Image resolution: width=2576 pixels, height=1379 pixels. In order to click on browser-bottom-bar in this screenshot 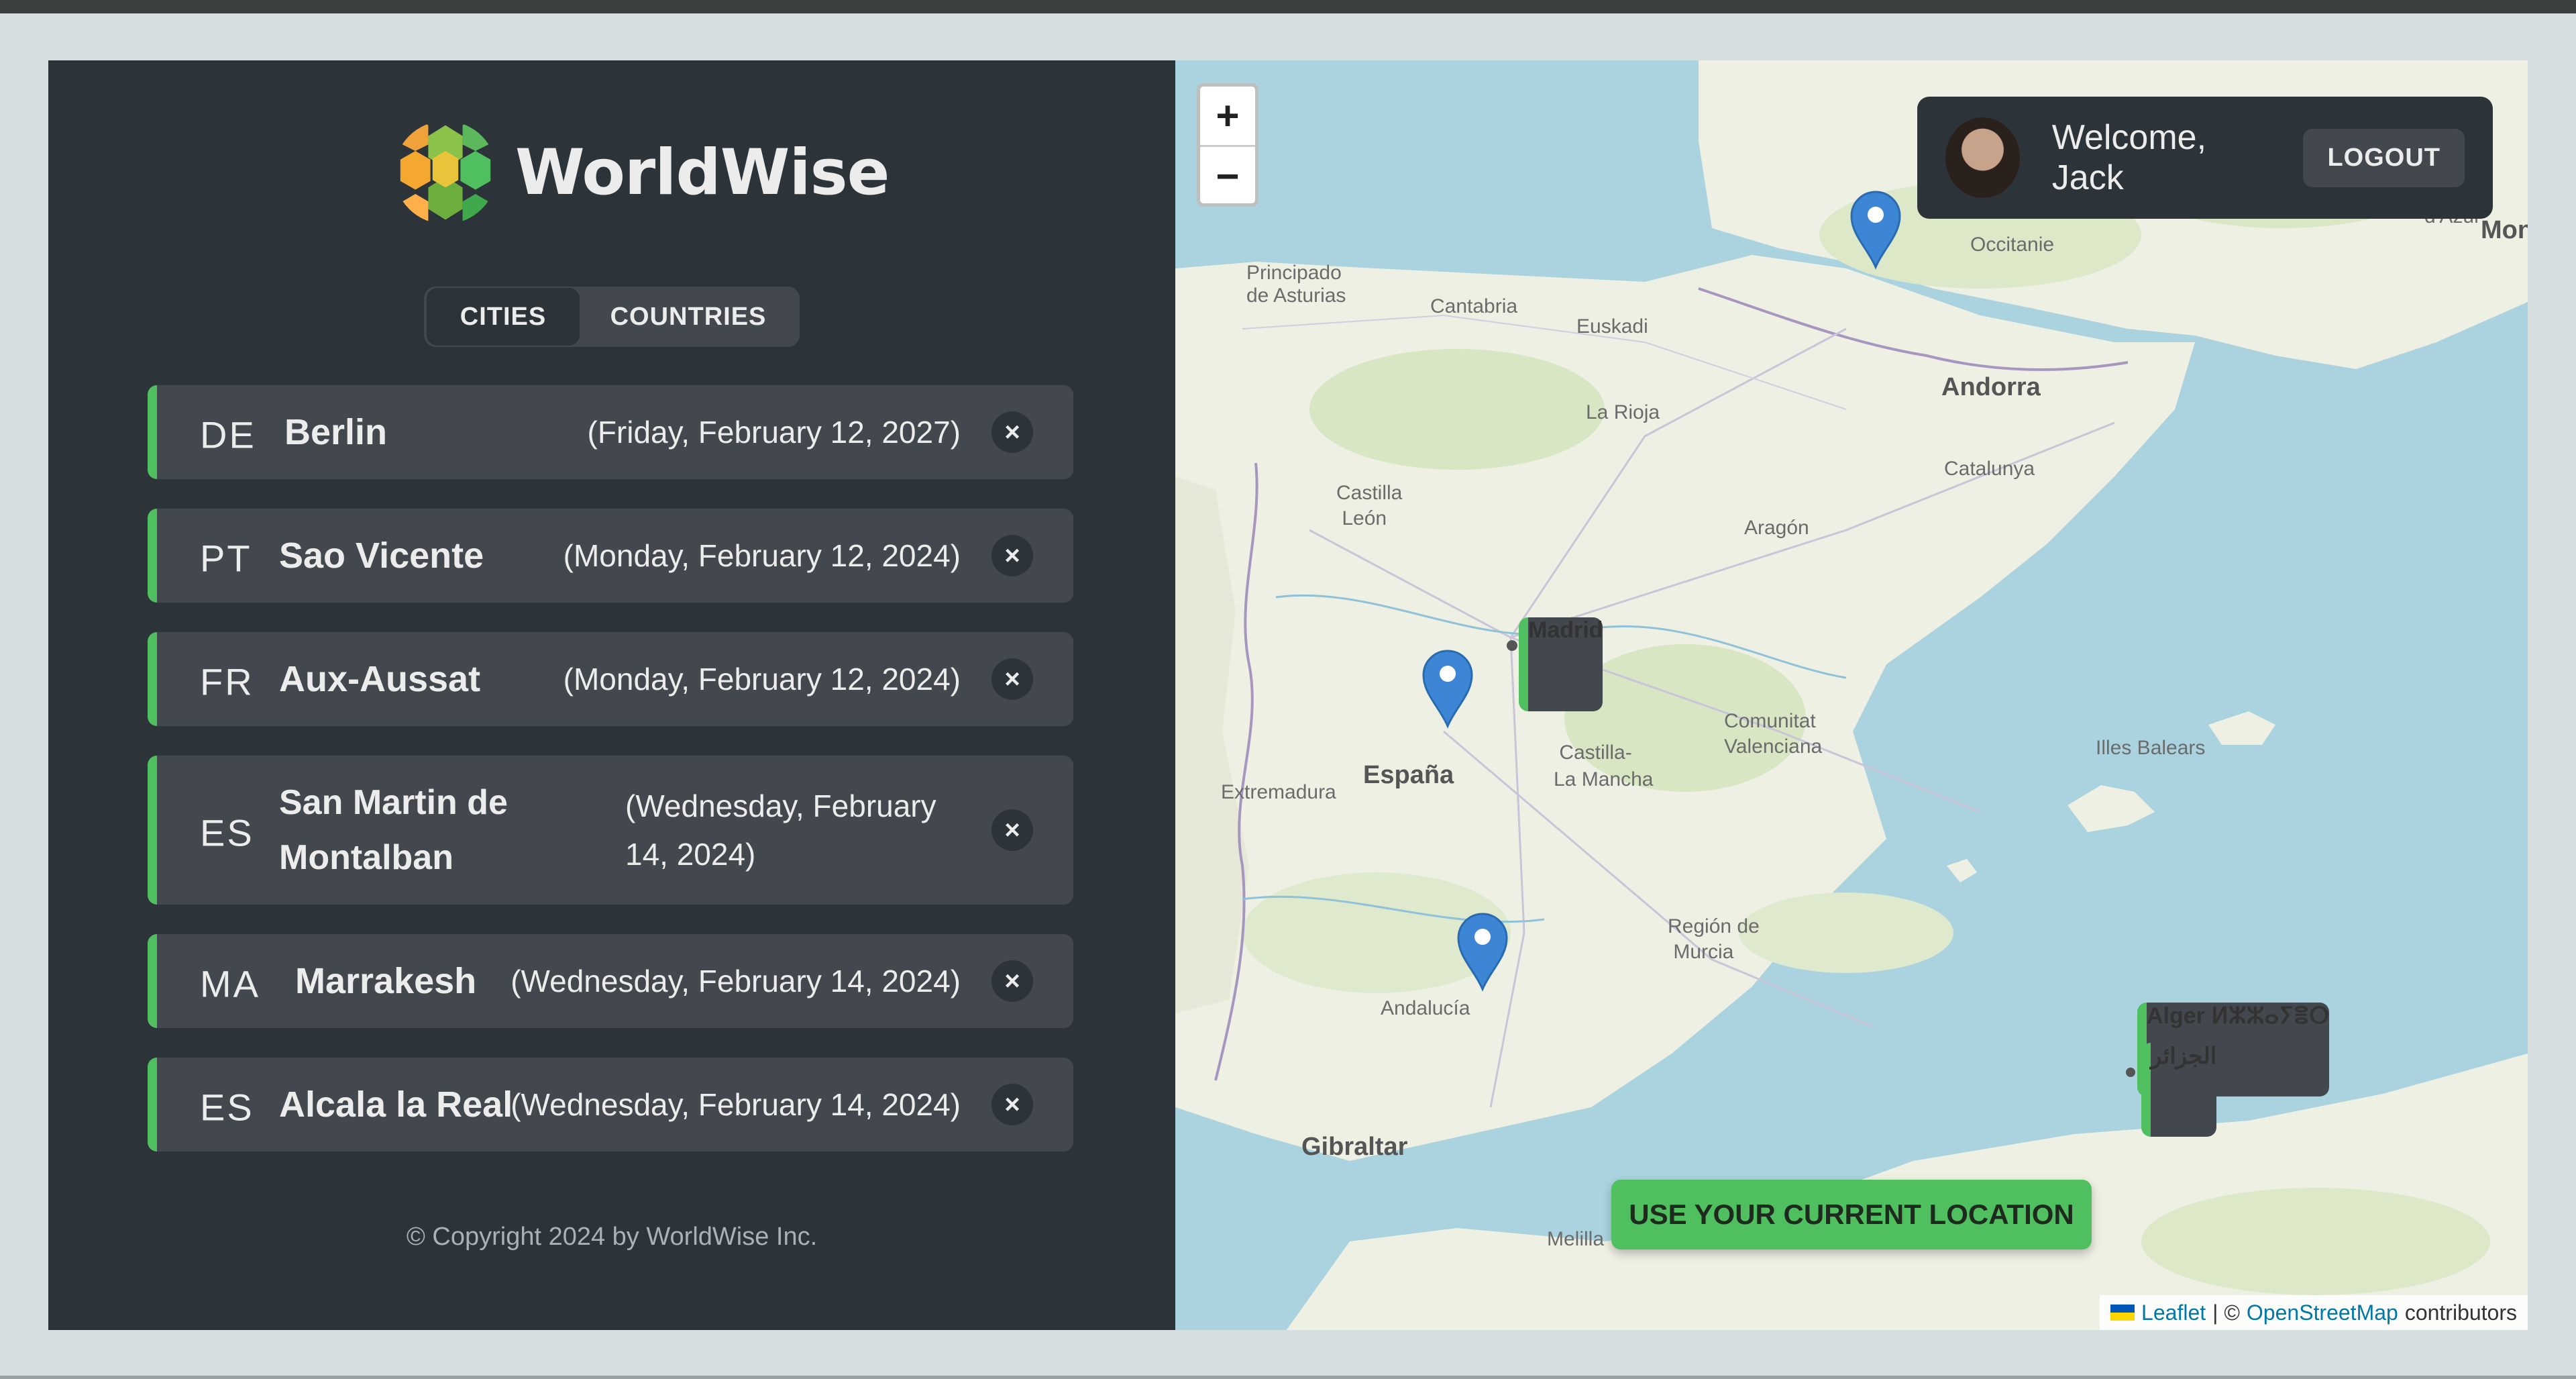, I will do `click(1288, 1377)`.